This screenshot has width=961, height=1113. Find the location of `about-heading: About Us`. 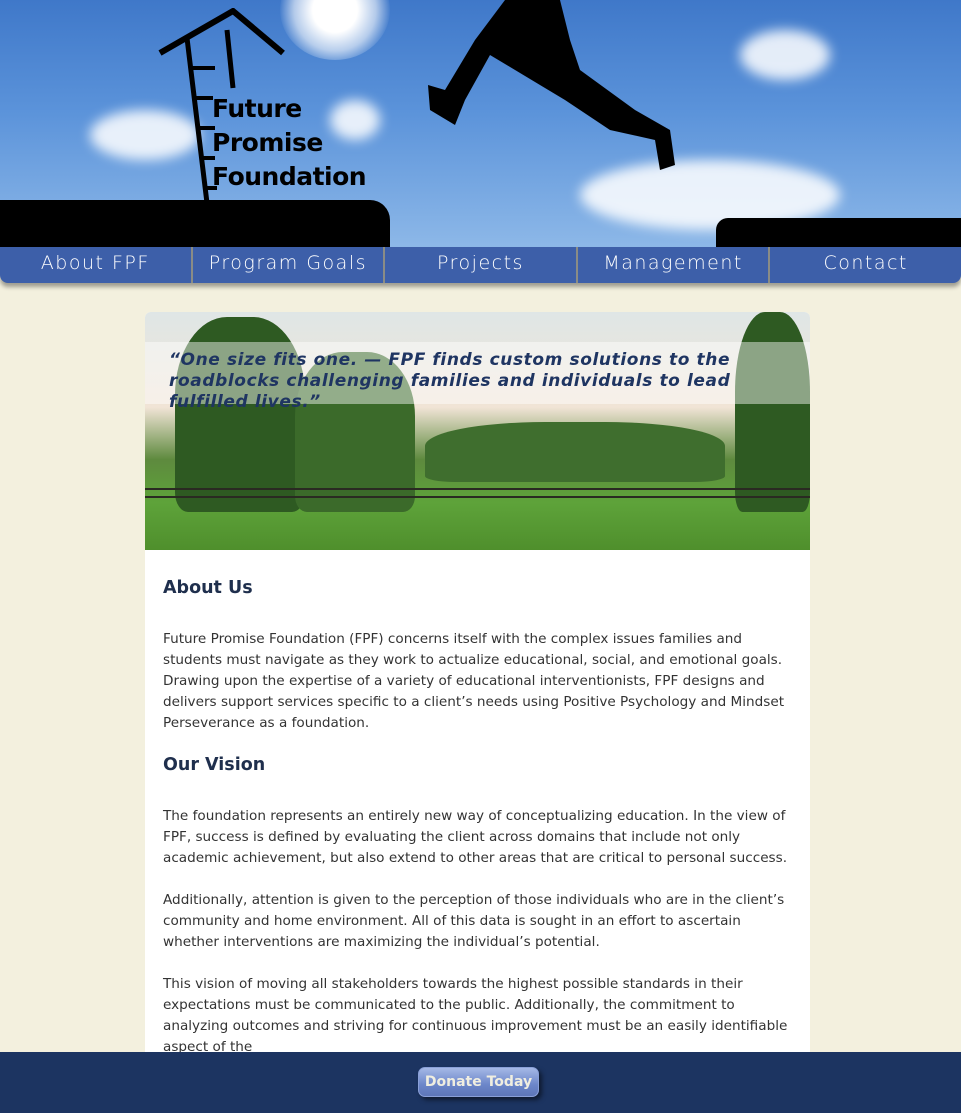

about-heading: About Us is located at coordinates (208, 588).